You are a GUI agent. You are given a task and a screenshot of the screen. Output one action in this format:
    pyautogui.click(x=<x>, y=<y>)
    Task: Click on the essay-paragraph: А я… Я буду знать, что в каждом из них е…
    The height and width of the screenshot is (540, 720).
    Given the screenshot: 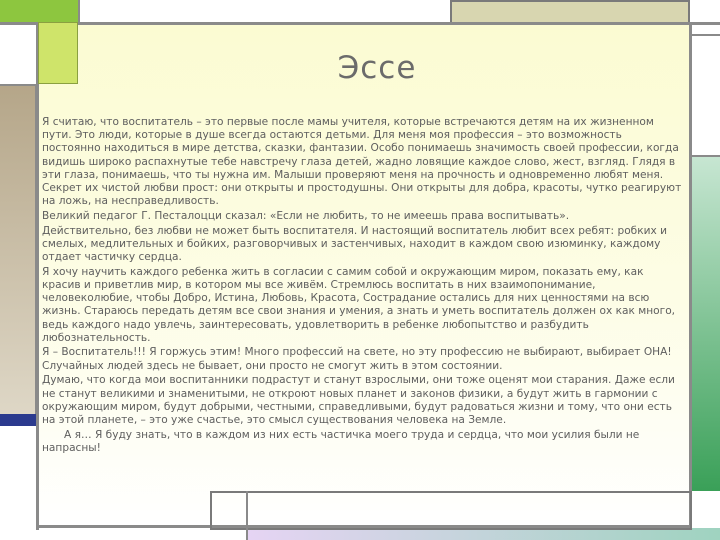 What is the action you would take?
    pyautogui.click(x=341, y=441)
    